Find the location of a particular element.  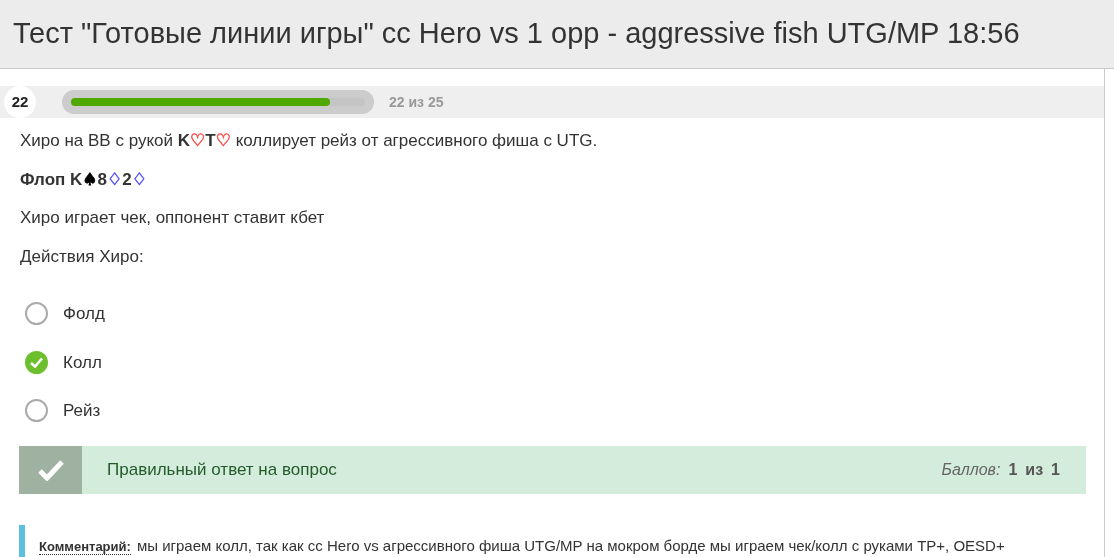

score-separator: из is located at coordinates (1034, 469).